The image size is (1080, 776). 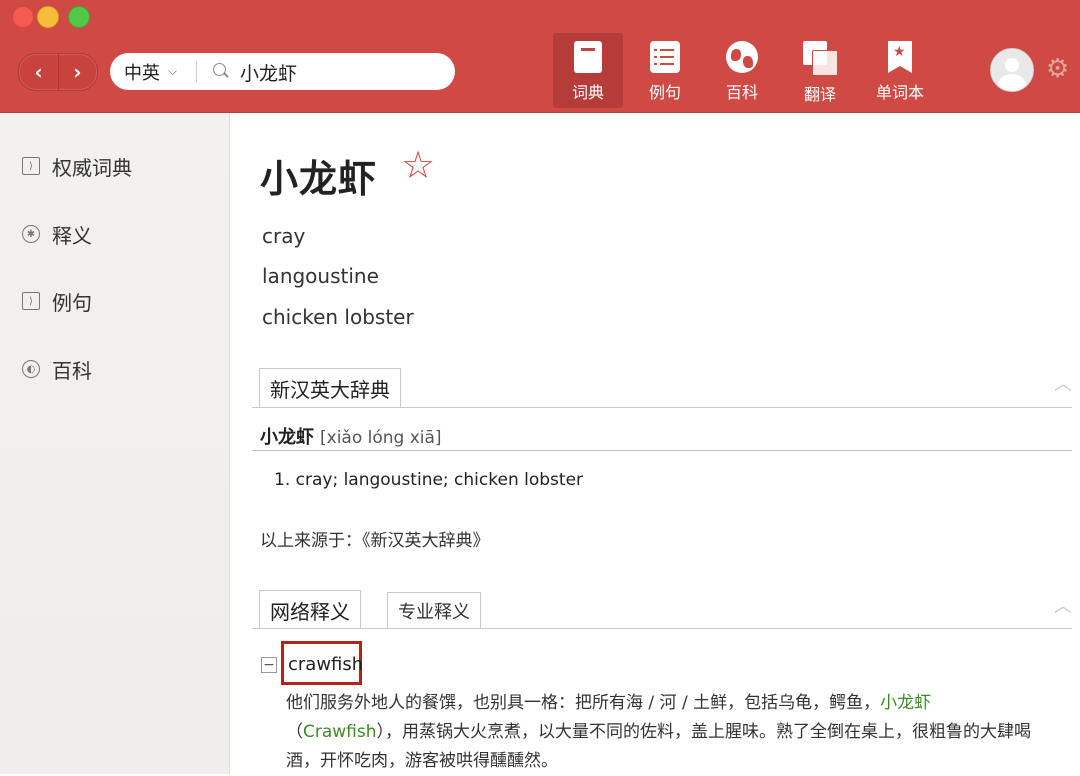 I want to click on translation-item: cray, so click(x=284, y=236).